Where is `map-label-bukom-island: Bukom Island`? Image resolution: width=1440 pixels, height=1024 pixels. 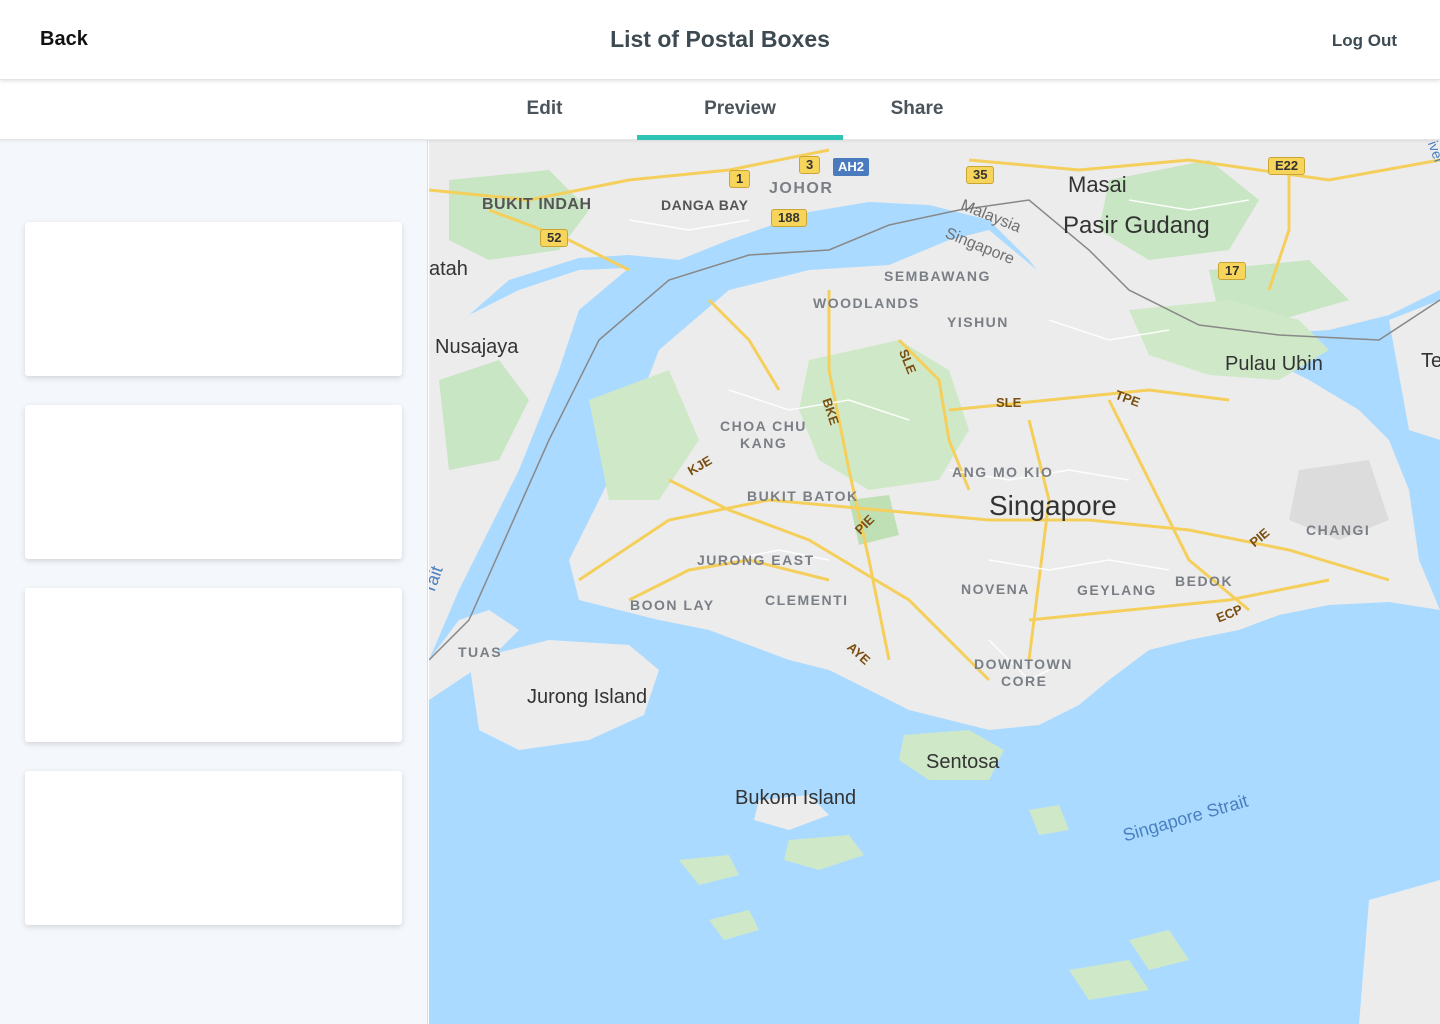 map-label-bukom-island: Bukom Island is located at coordinates (796, 798).